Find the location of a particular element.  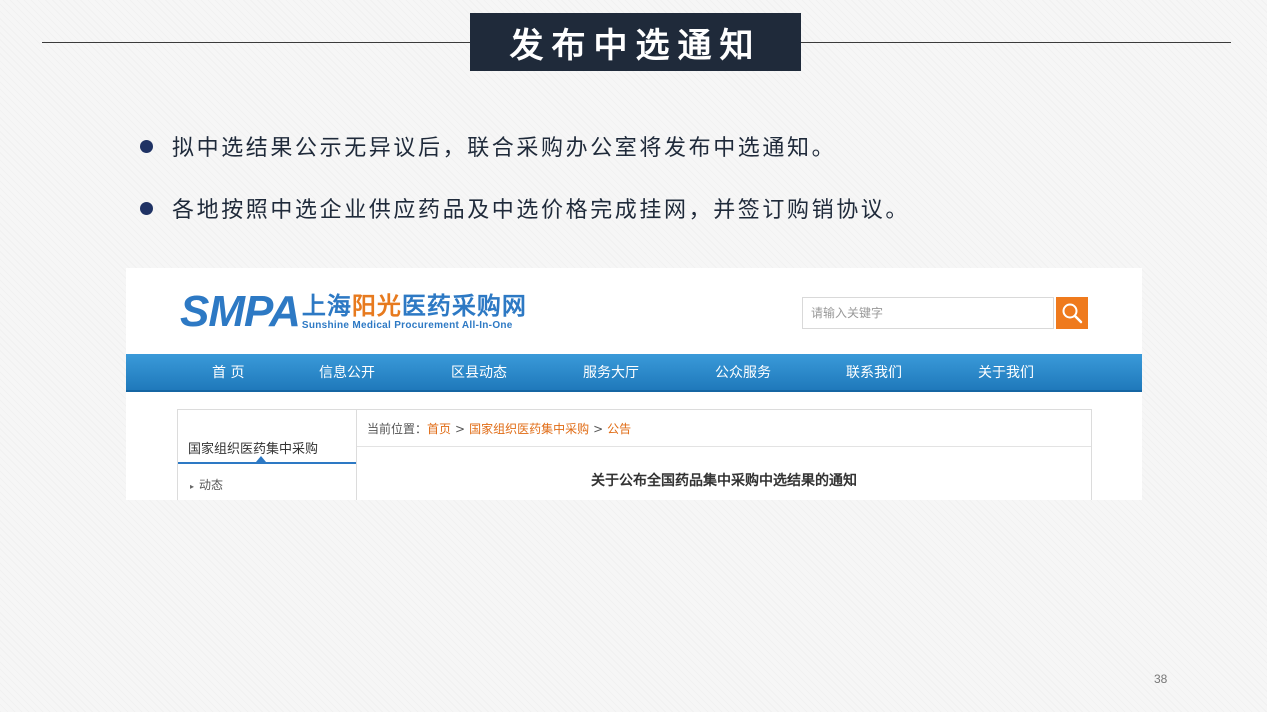

nav-item-district: 区县动态 is located at coordinates (479, 373).